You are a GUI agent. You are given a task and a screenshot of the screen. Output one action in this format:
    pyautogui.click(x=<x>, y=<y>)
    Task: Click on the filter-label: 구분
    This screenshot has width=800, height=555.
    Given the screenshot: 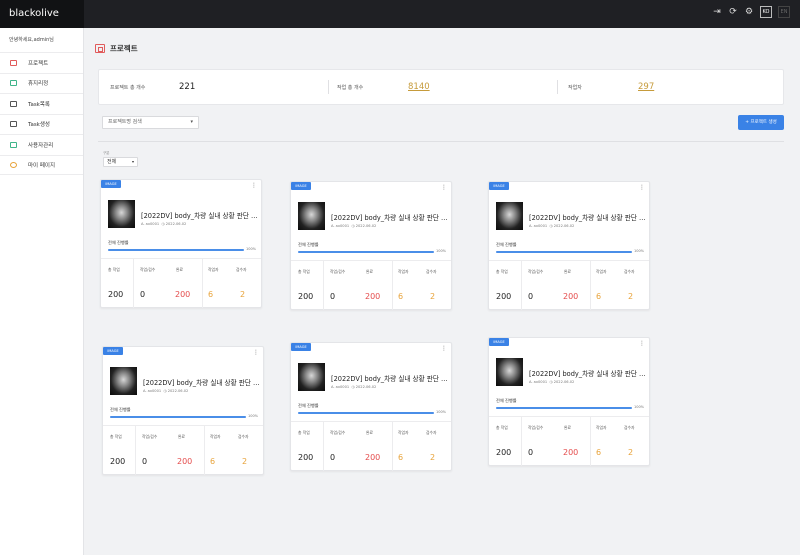 What is the action you would take?
    pyautogui.click(x=106, y=153)
    